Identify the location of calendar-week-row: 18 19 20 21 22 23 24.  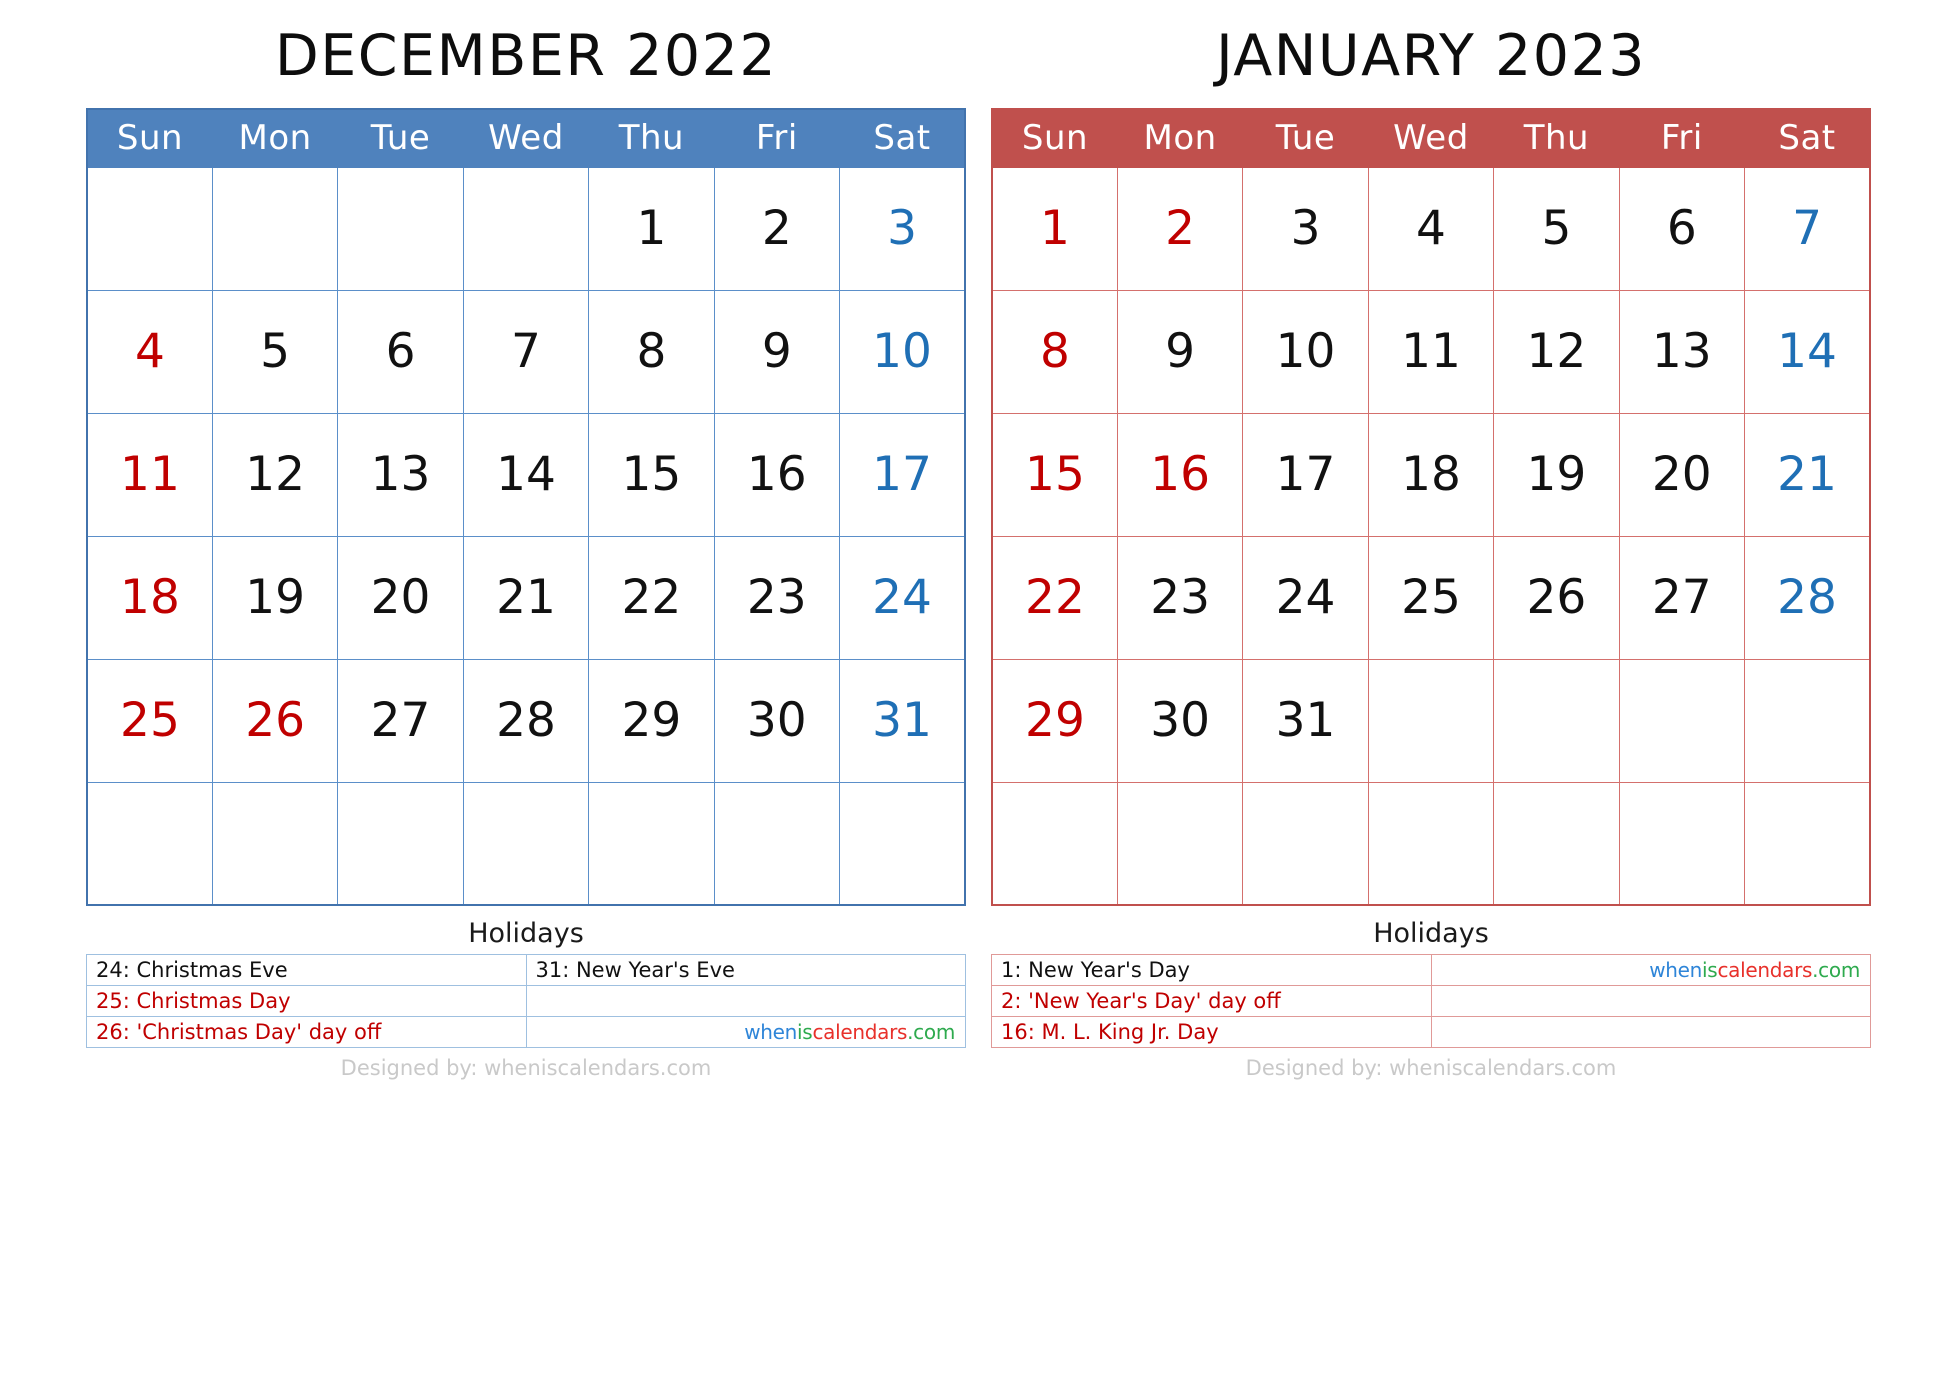
(526, 597).